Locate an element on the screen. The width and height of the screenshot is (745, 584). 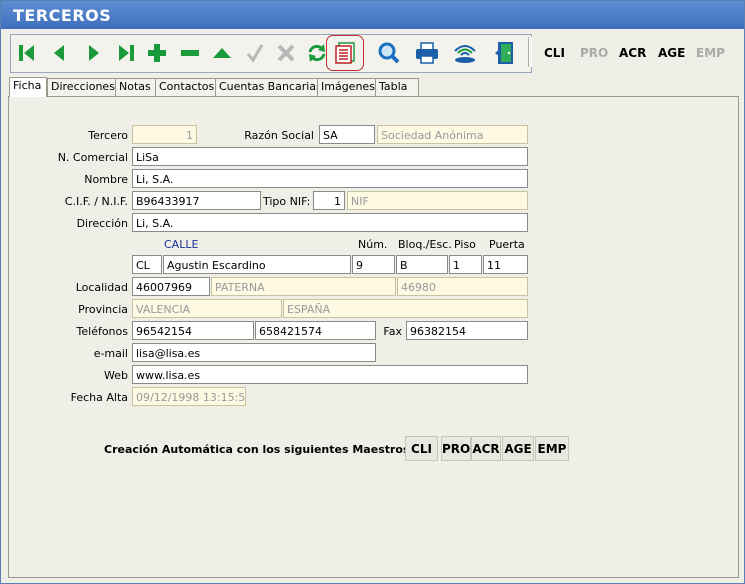
exit-button is located at coordinates (505, 53).